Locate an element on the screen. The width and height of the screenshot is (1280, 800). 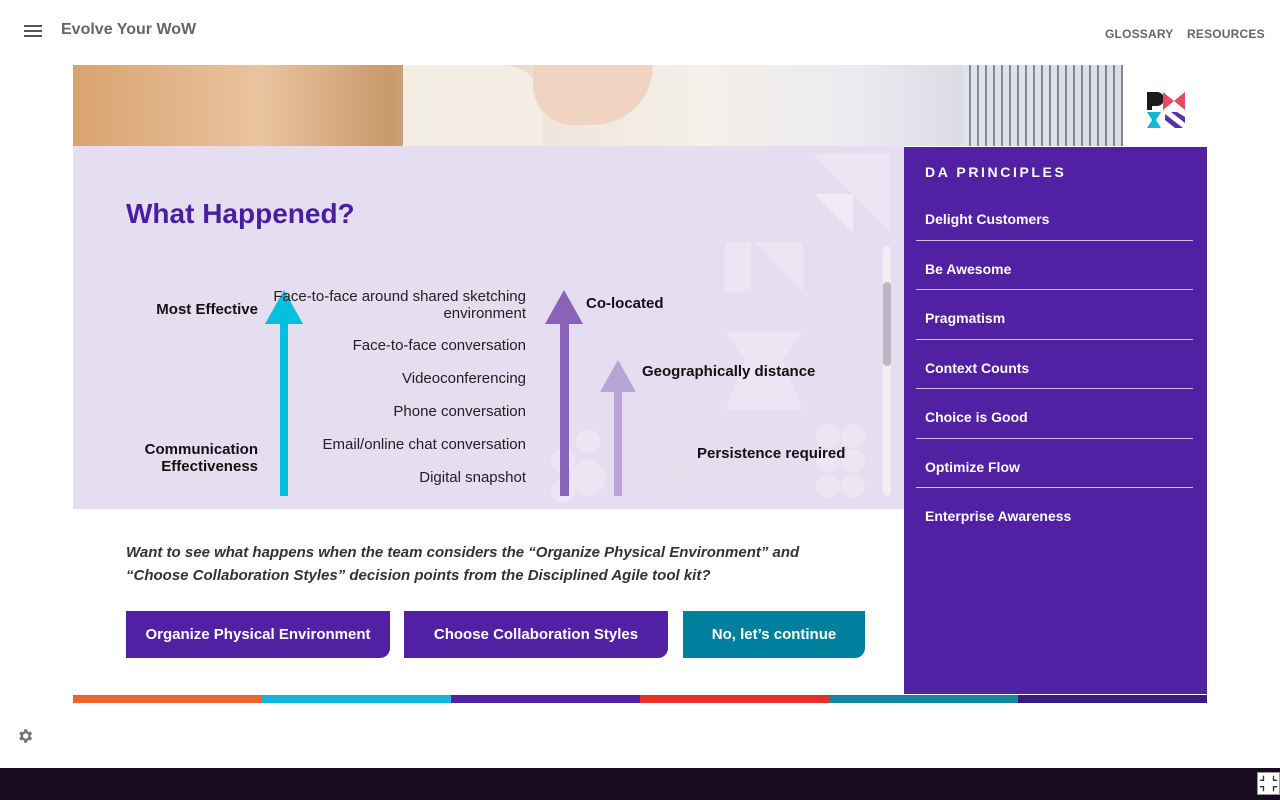
bottom-bar is located at coordinates (640, 784).